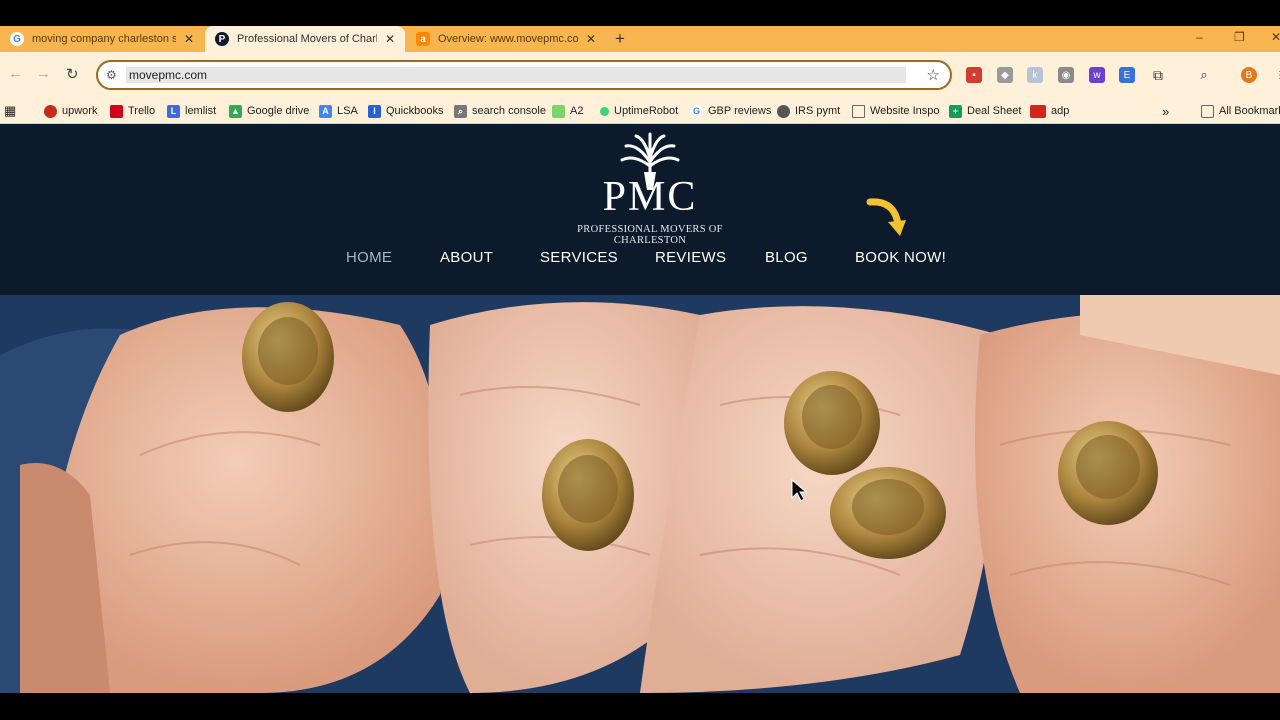 This screenshot has height=720, width=1280. I want to click on all-bookmarks: All Bookmarks, so click(1240, 111).